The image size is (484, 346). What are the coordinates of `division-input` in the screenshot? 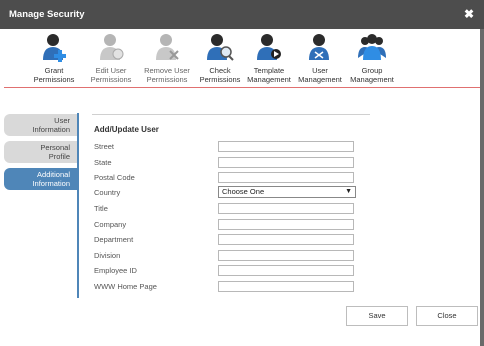 It's located at (286, 255).